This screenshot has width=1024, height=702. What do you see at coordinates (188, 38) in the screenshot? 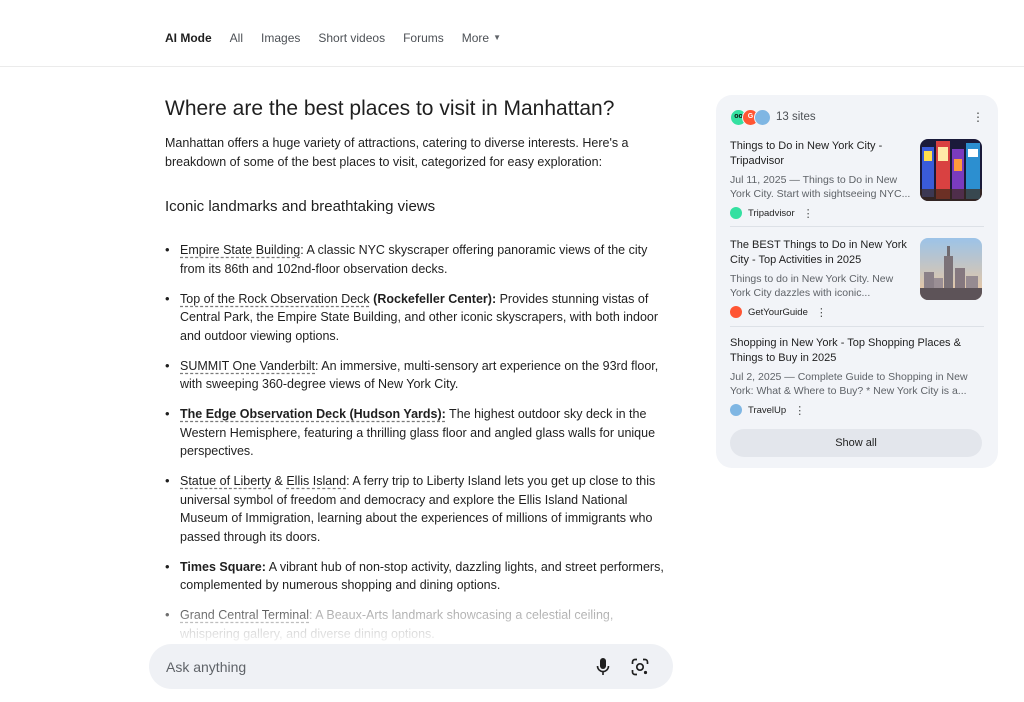
I see `tab-ai-mode: AI Mode` at bounding box center [188, 38].